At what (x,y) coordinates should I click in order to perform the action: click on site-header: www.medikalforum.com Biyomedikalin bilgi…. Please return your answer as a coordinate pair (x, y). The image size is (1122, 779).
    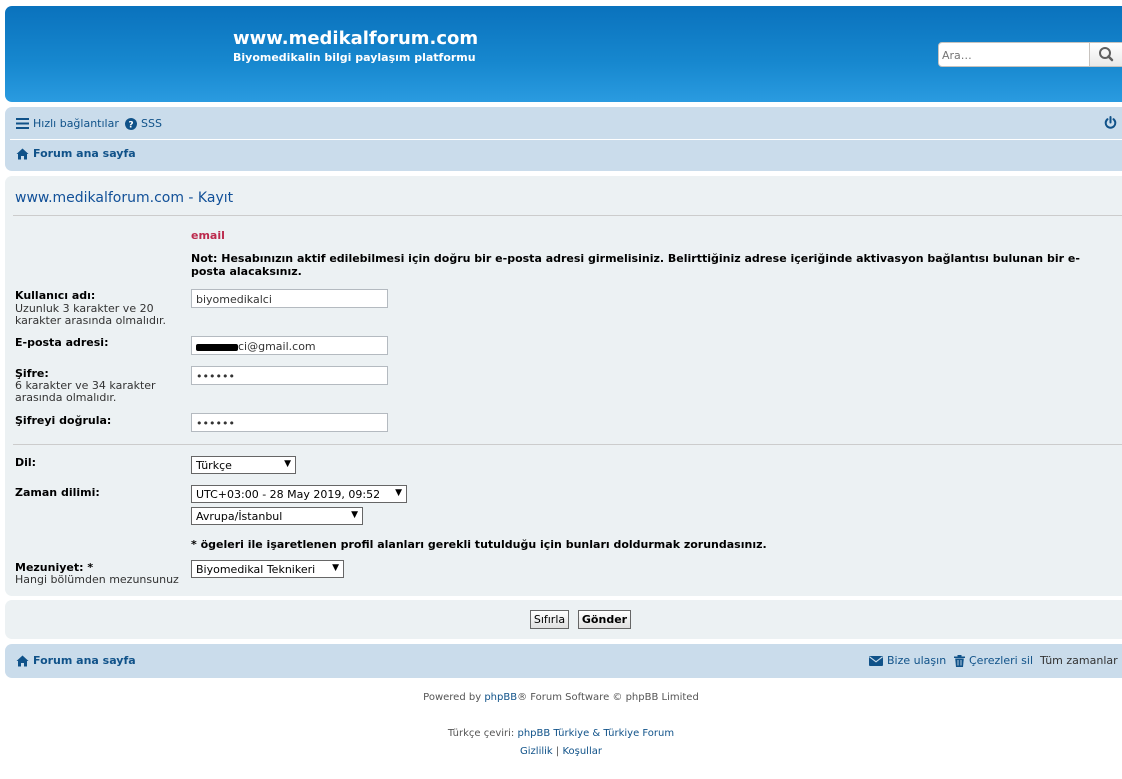
    Looking at the image, I should click on (563, 54).